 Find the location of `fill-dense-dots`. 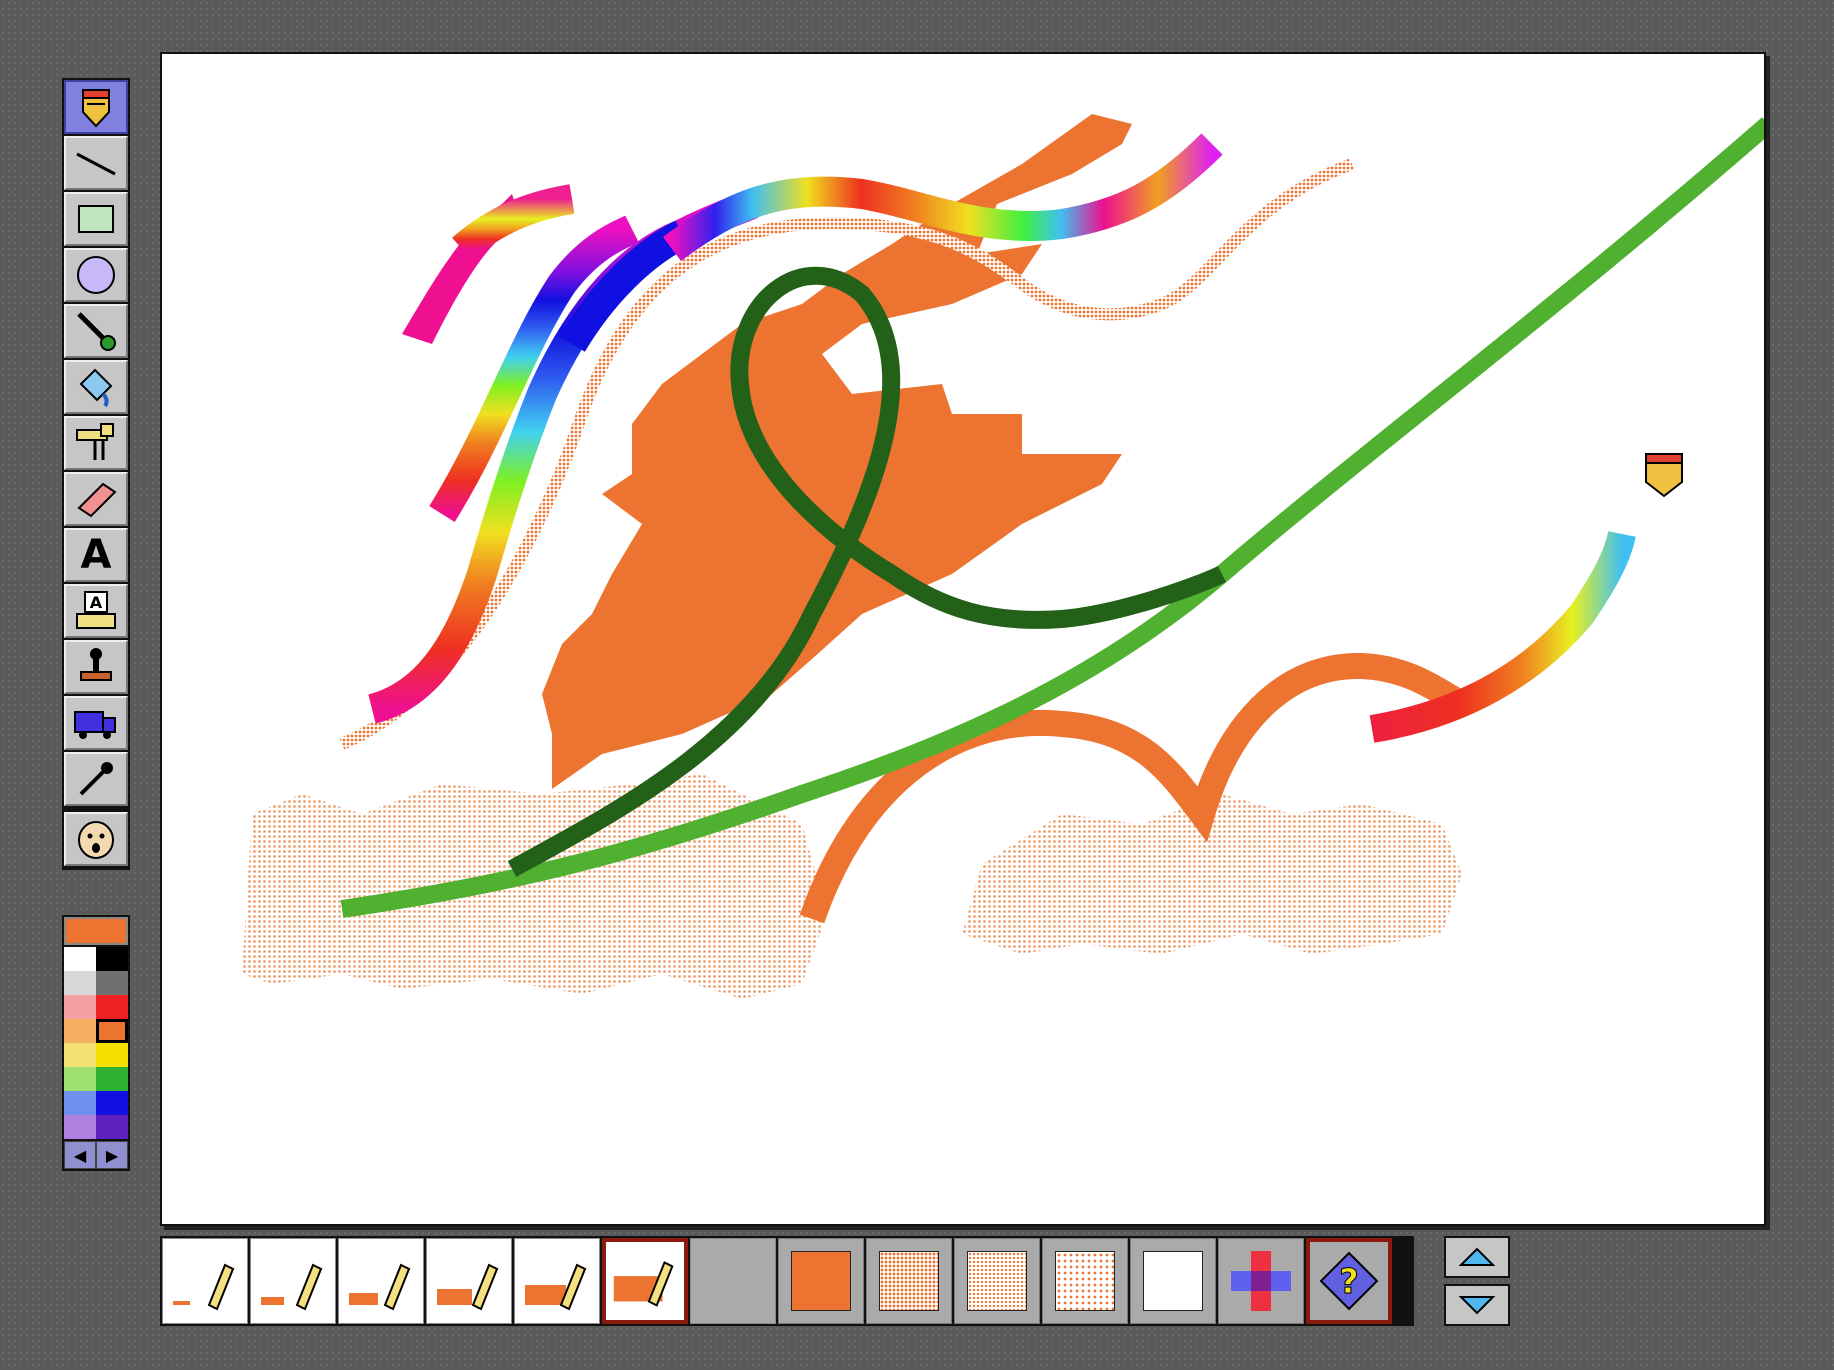

fill-dense-dots is located at coordinates (909, 1281).